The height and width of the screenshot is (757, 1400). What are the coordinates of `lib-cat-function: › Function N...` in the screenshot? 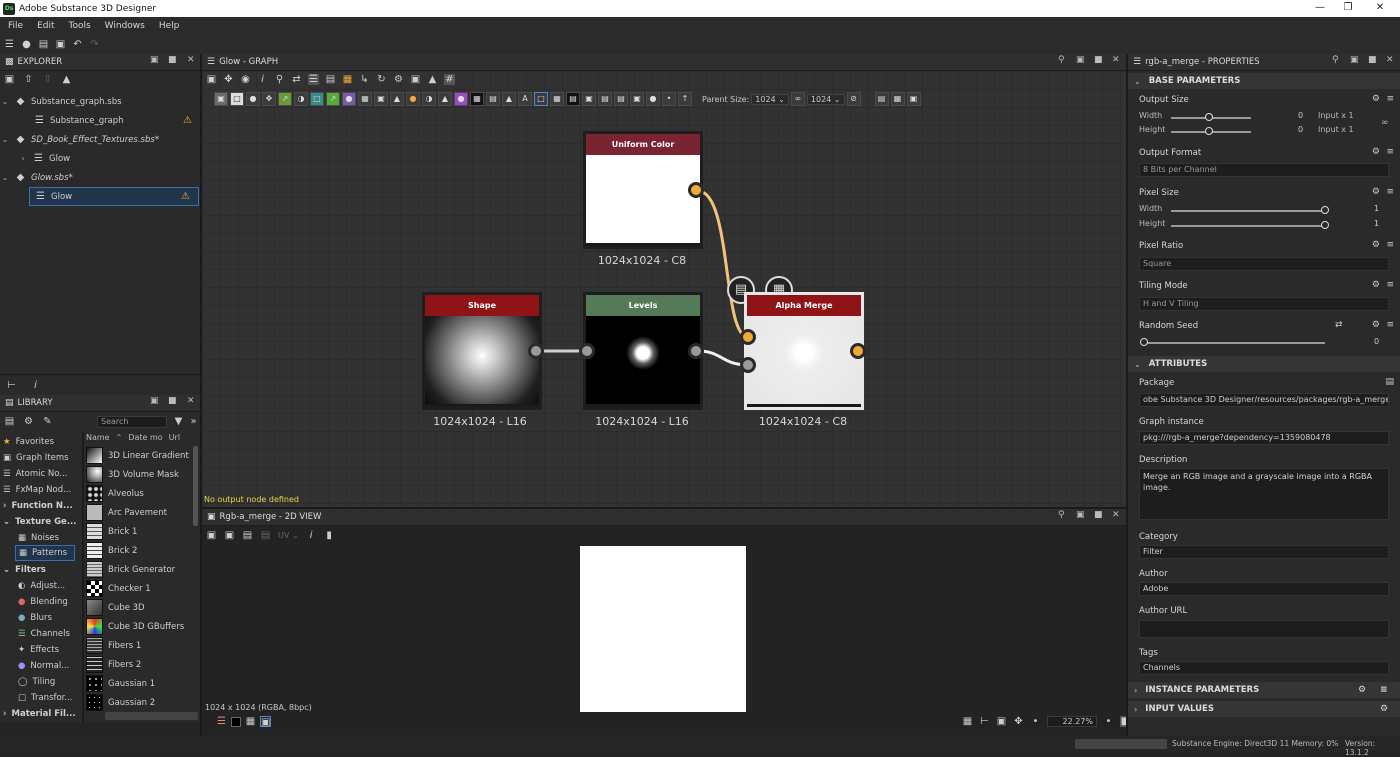 It's located at (41, 506).